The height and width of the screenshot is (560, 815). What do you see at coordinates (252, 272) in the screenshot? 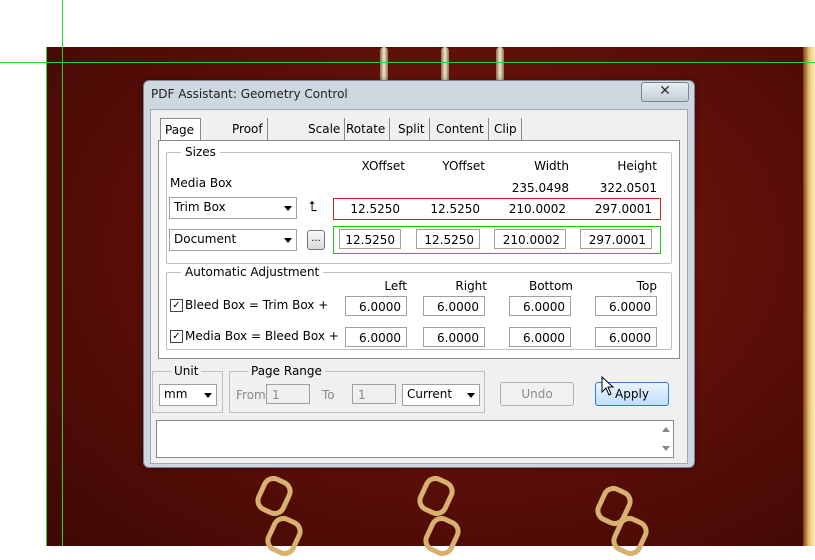
I see `auto-adjust-label: Automatic Adjustment` at bounding box center [252, 272].